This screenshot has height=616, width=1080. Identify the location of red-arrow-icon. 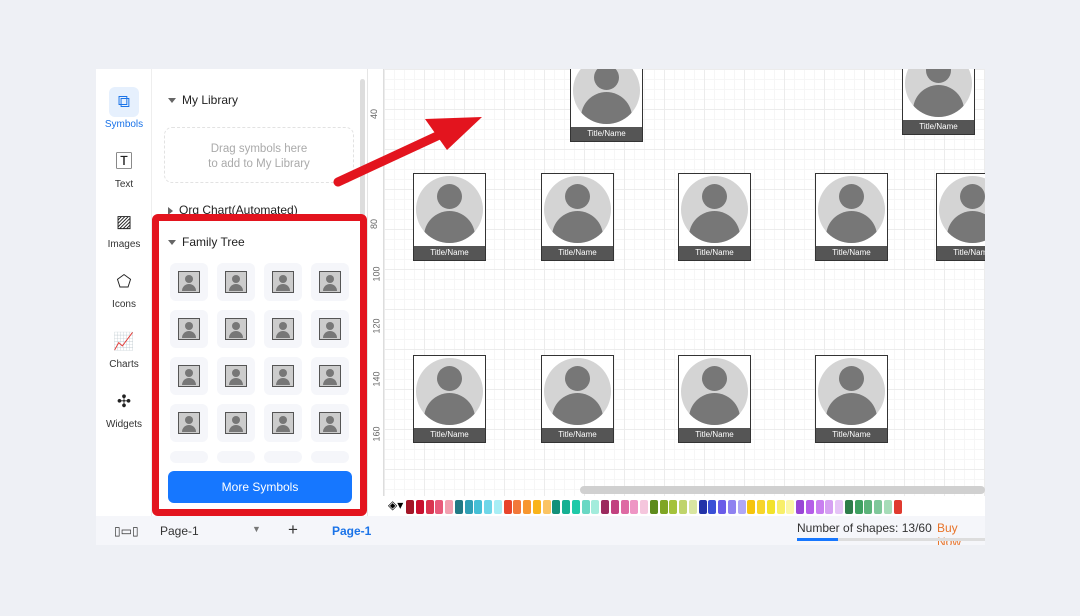
(407, 152).